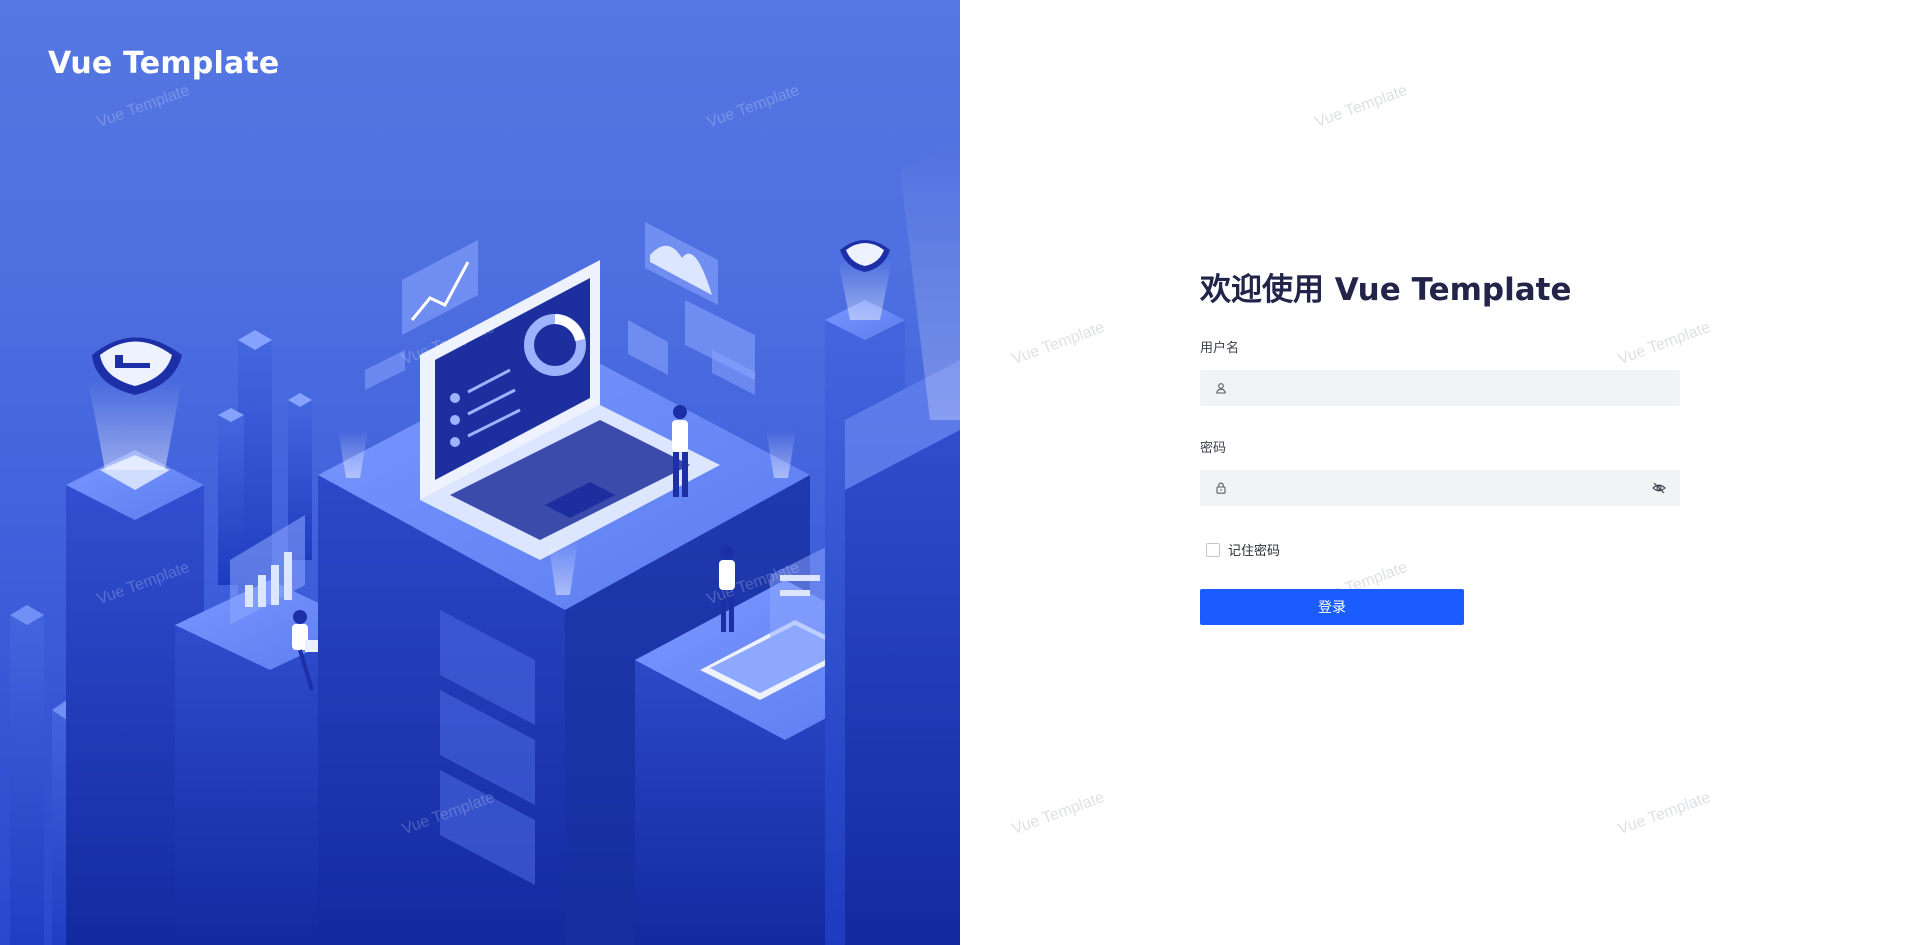  What do you see at coordinates (1221, 388) in the screenshot?
I see `user-icon` at bounding box center [1221, 388].